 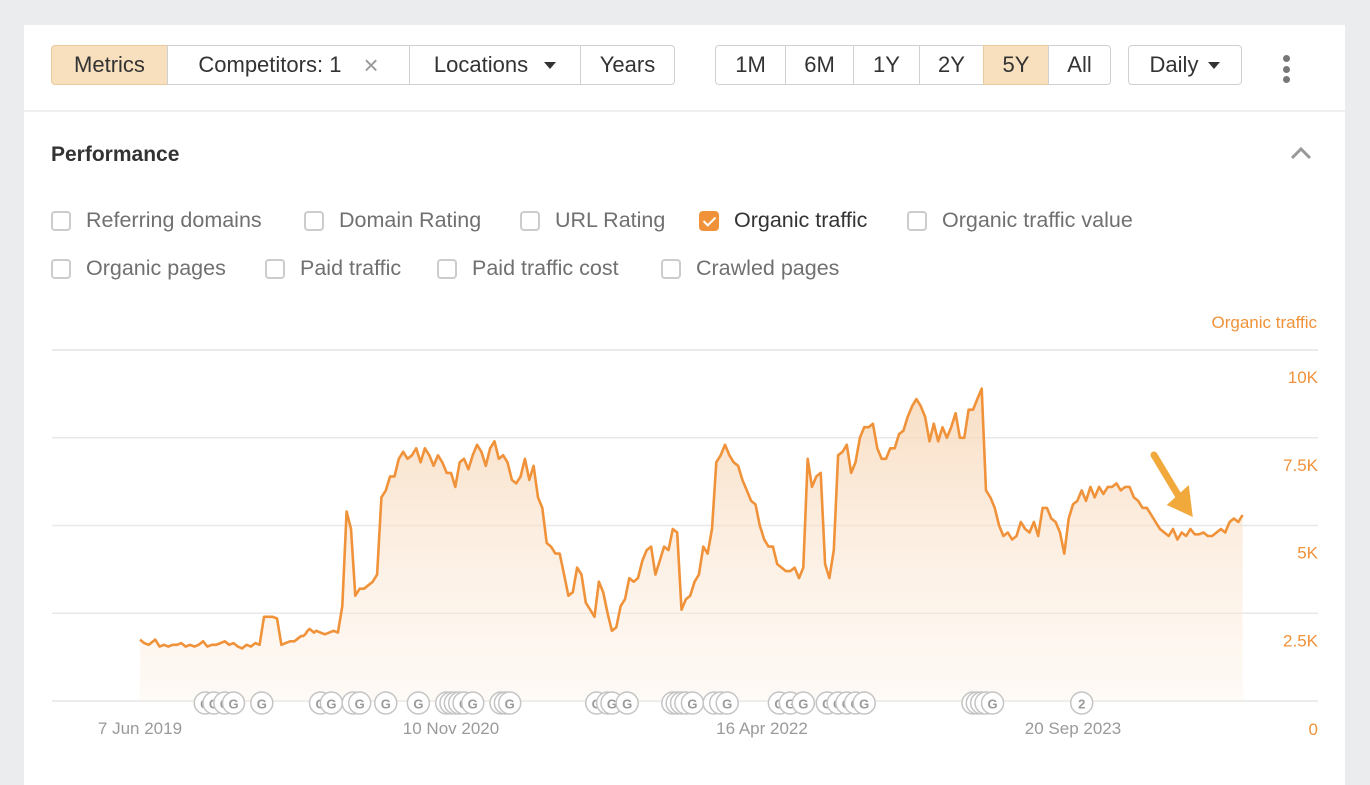 I want to click on legend-organic-traffic: Organic traffic, so click(x=1264, y=322).